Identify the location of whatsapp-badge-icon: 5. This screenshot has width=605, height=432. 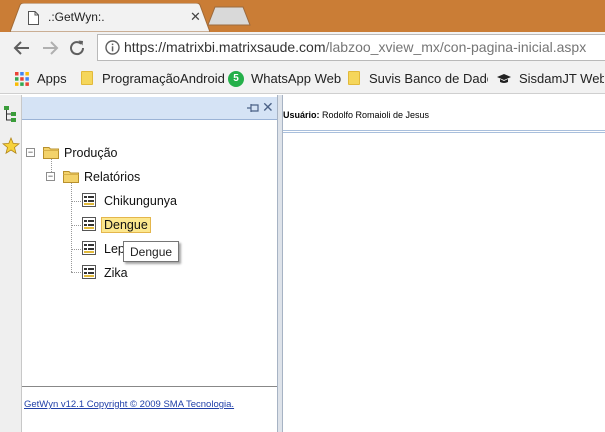
(236, 79).